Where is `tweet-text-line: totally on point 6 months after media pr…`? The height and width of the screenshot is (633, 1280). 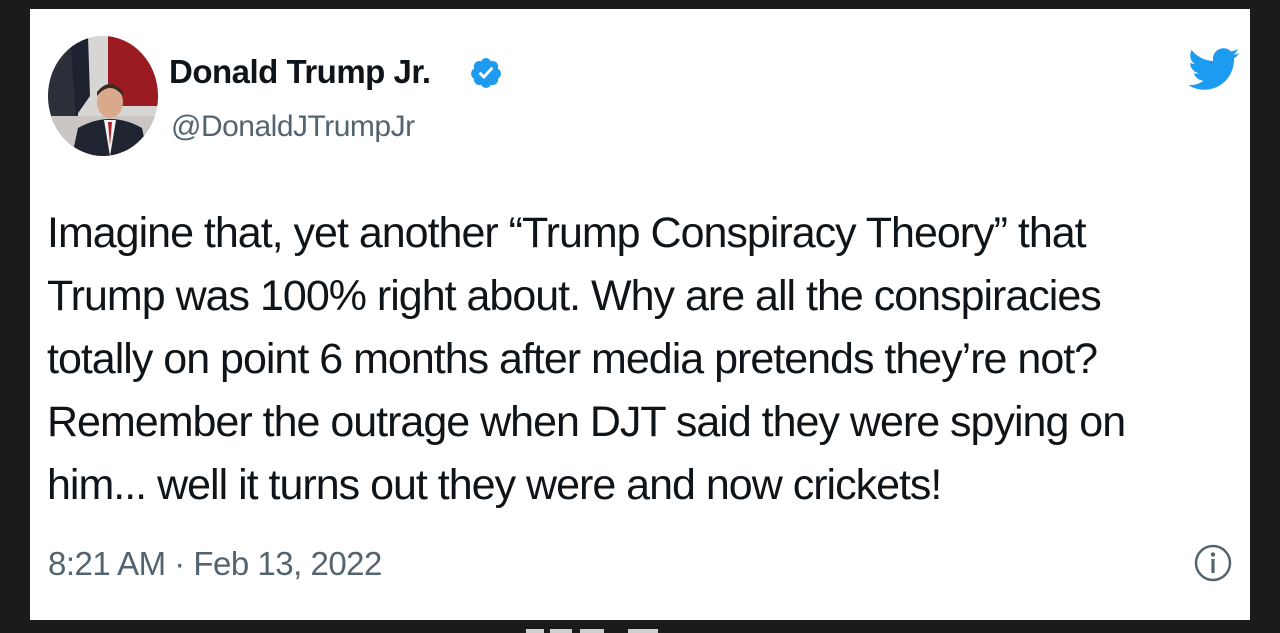 tweet-text-line: totally on point 6 months after media pr… is located at coordinates (572, 359).